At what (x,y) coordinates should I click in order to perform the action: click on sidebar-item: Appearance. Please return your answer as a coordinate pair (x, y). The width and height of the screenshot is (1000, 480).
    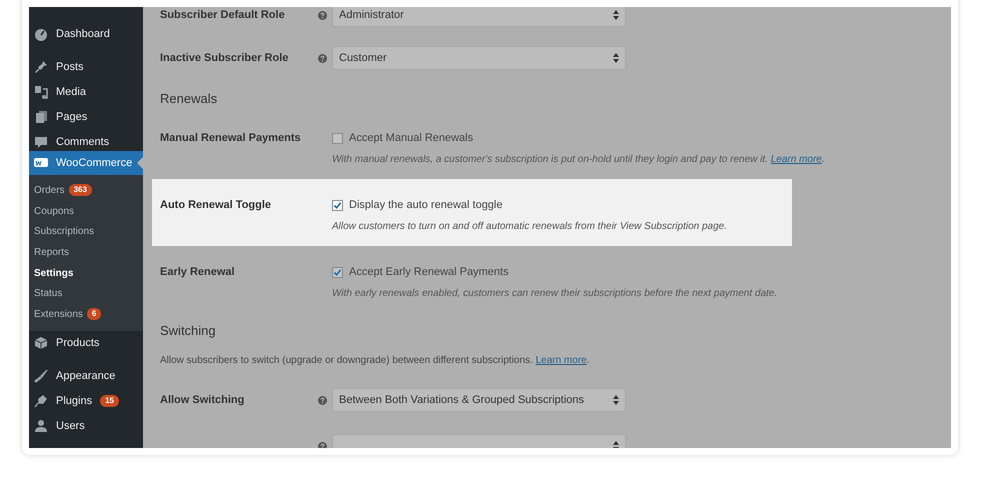
    Looking at the image, I should click on (86, 376).